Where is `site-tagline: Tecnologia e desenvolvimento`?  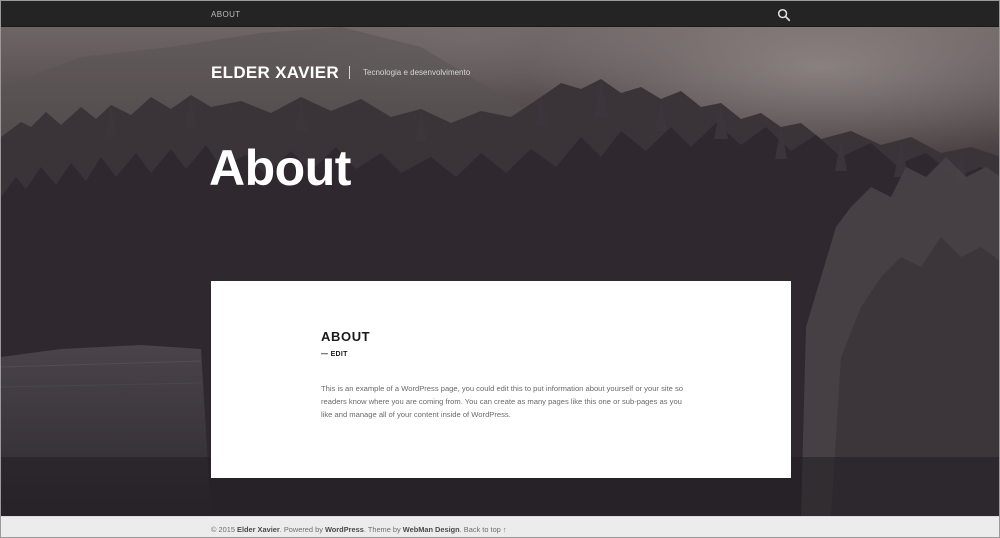
site-tagline: Tecnologia e desenvolvimento is located at coordinates (417, 72).